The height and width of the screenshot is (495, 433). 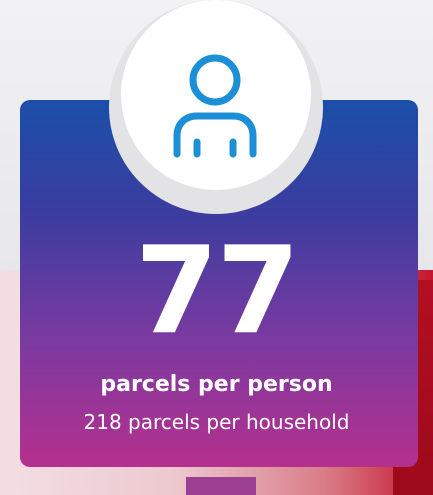 I want to click on stat-primary-label: parcels per person, so click(x=216, y=384).